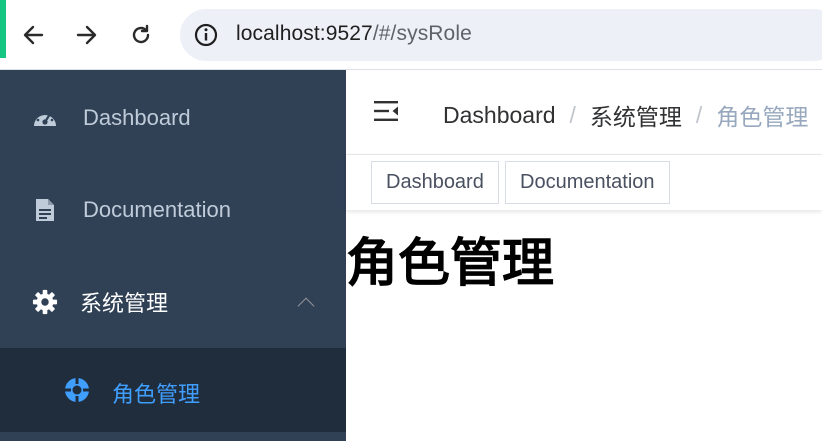 This screenshot has height=441, width=822. I want to click on dashboard-icon, so click(45, 118).